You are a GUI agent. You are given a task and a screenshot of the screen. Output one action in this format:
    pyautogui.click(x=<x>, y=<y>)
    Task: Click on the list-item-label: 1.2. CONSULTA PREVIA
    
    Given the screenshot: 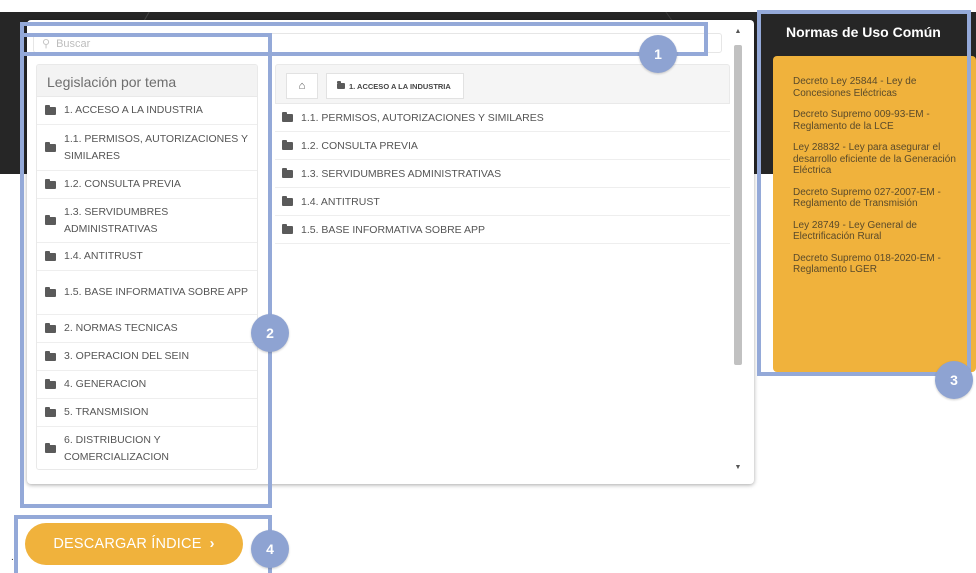 What is the action you would take?
    pyautogui.click(x=359, y=145)
    